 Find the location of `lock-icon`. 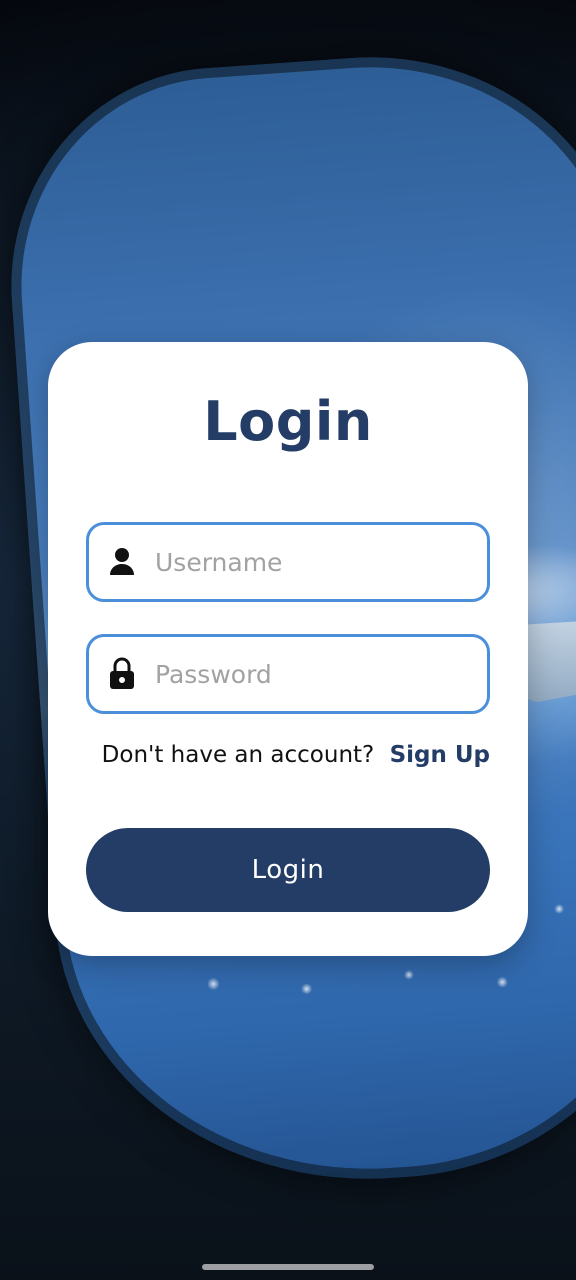

lock-icon is located at coordinates (122, 674).